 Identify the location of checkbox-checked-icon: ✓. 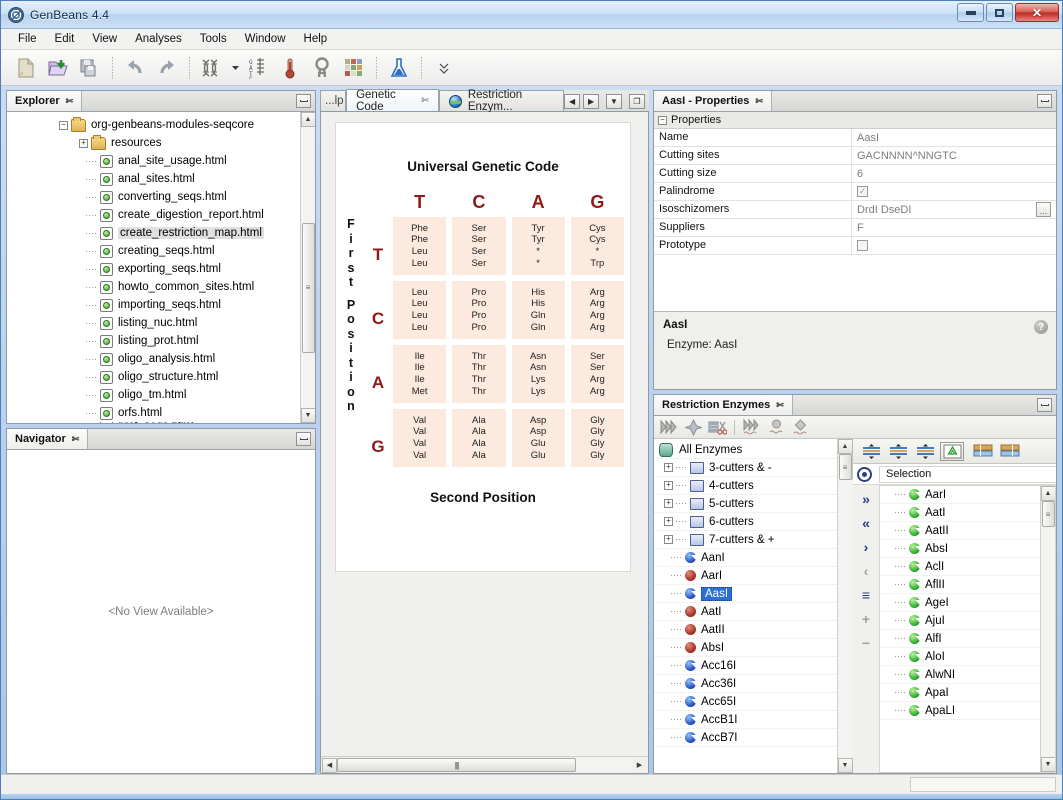
(862, 191).